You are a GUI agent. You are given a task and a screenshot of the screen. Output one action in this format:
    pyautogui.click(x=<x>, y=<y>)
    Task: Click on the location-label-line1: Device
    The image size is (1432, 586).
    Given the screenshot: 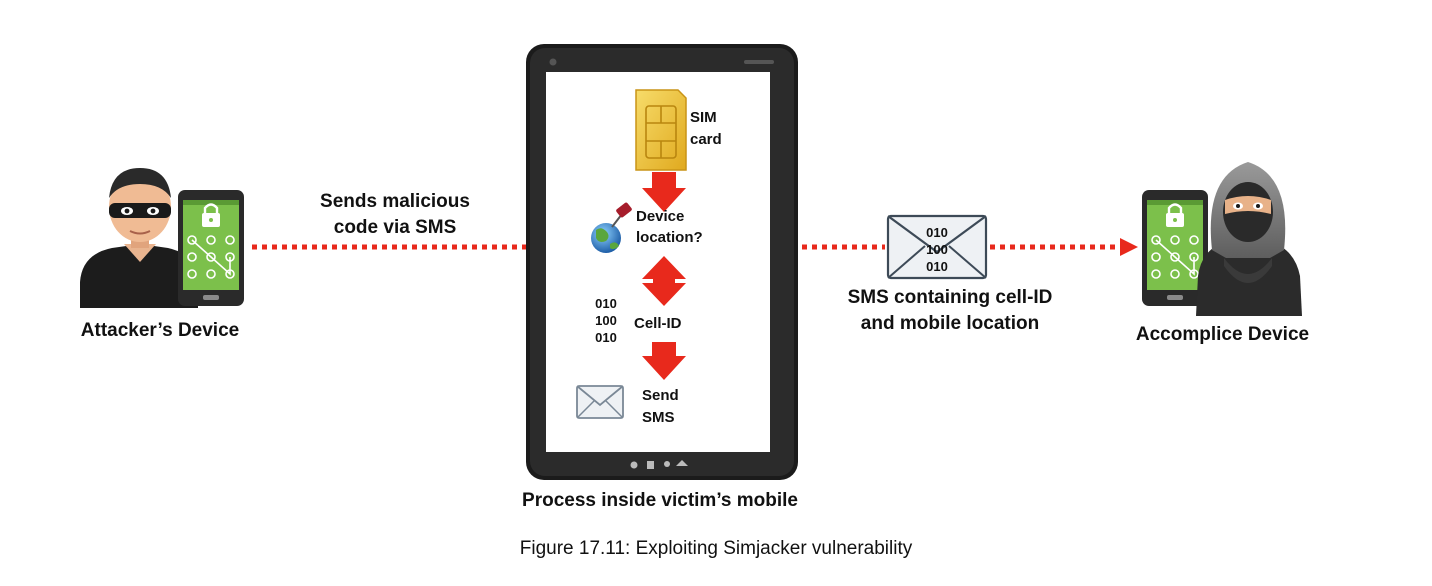 What is the action you would take?
    pyautogui.click(x=660, y=216)
    